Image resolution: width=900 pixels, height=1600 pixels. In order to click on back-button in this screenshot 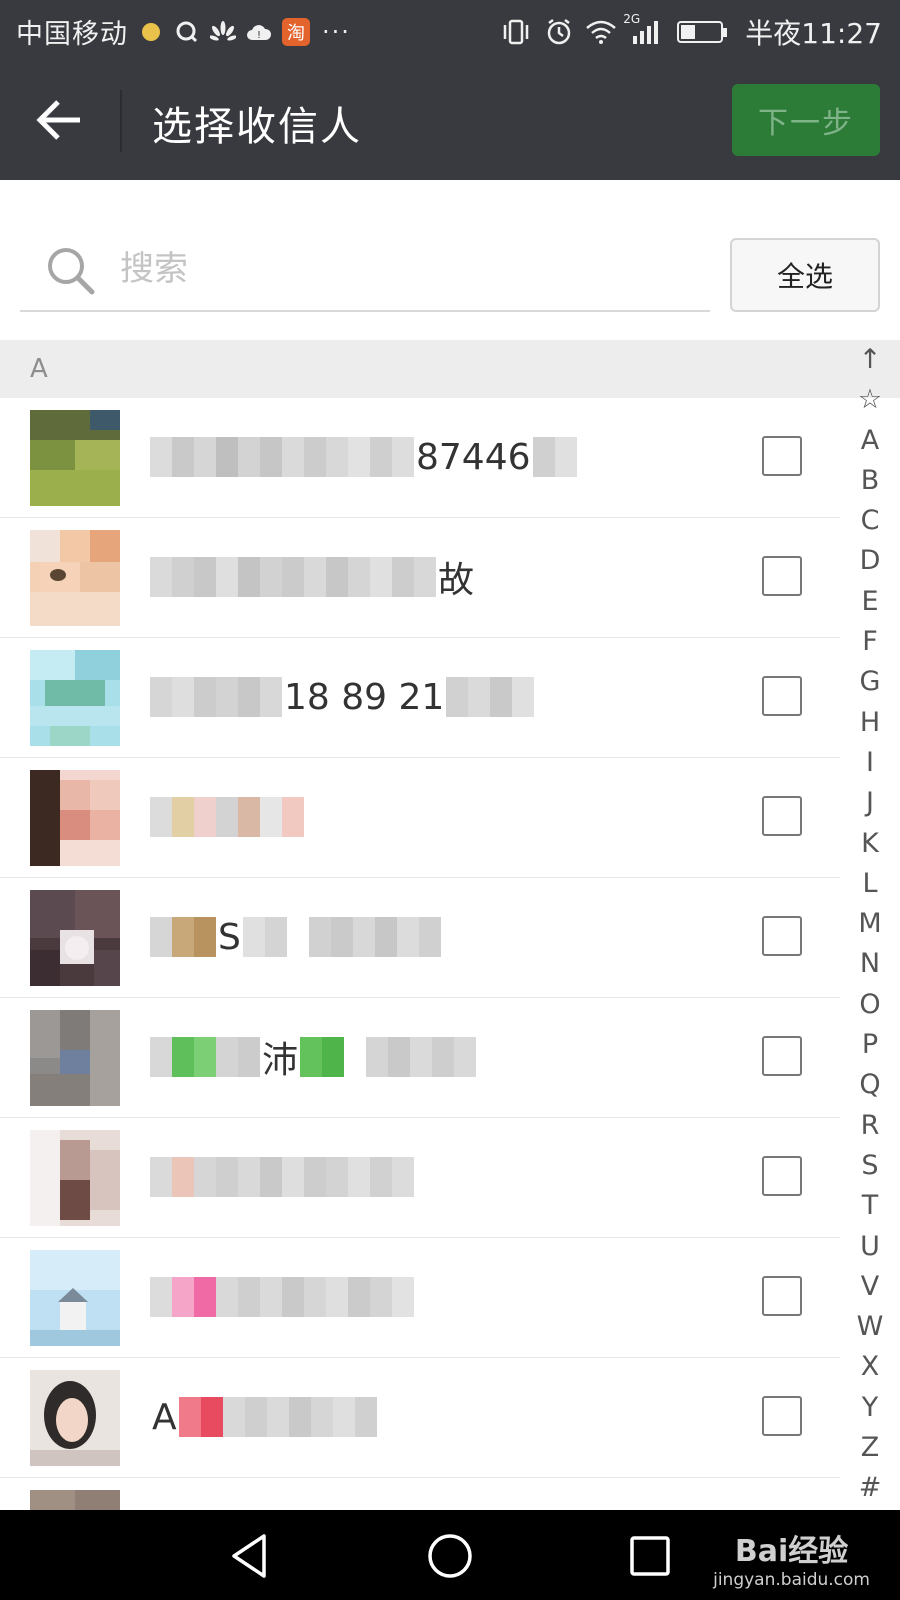, I will do `click(60, 120)`.